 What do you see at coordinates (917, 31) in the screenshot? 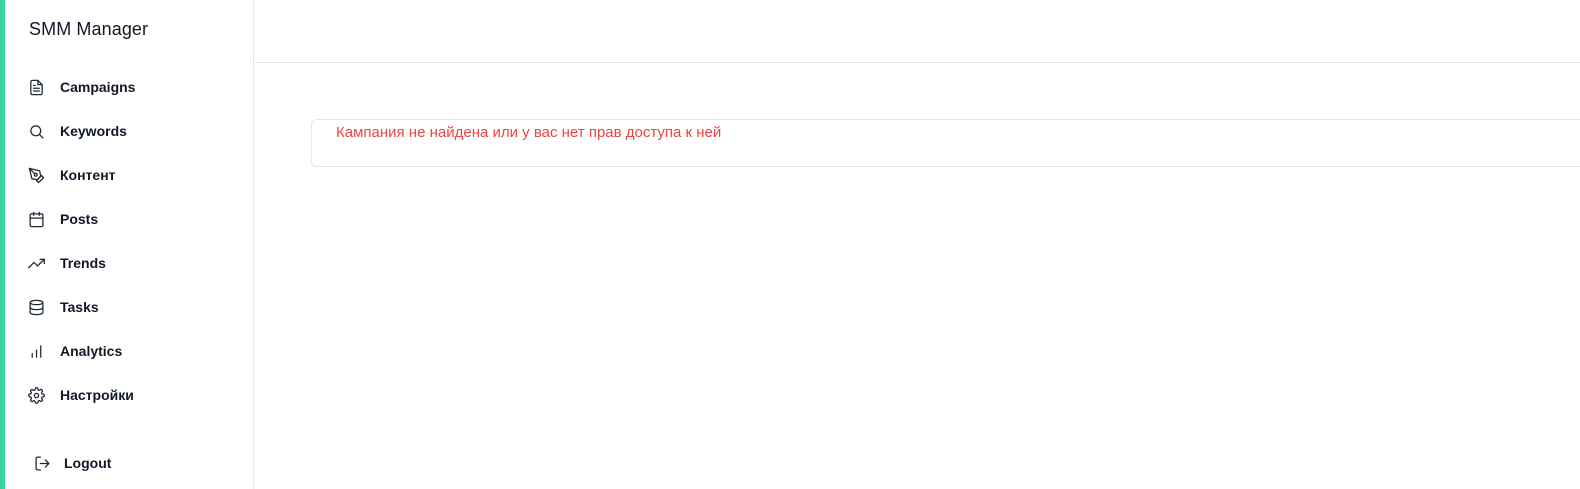
I see `top-bar` at bounding box center [917, 31].